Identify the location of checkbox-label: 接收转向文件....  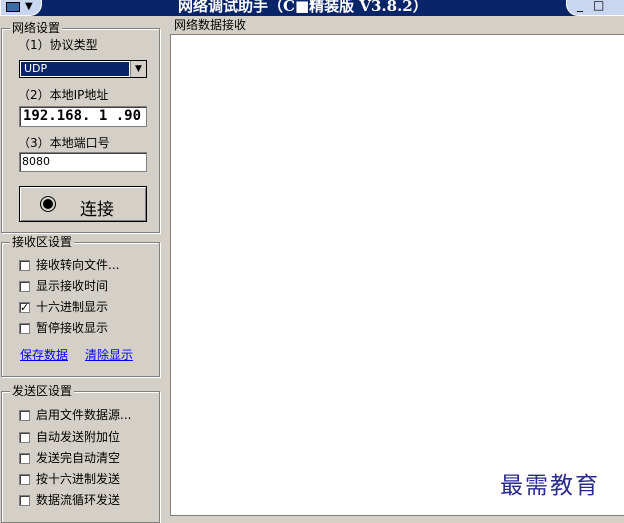
(78, 265).